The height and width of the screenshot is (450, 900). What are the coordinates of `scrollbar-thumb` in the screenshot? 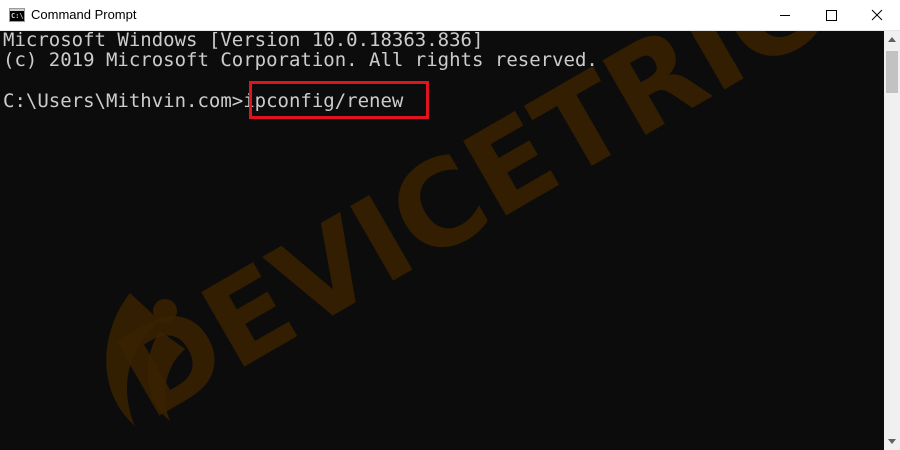 It's located at (892, 72).